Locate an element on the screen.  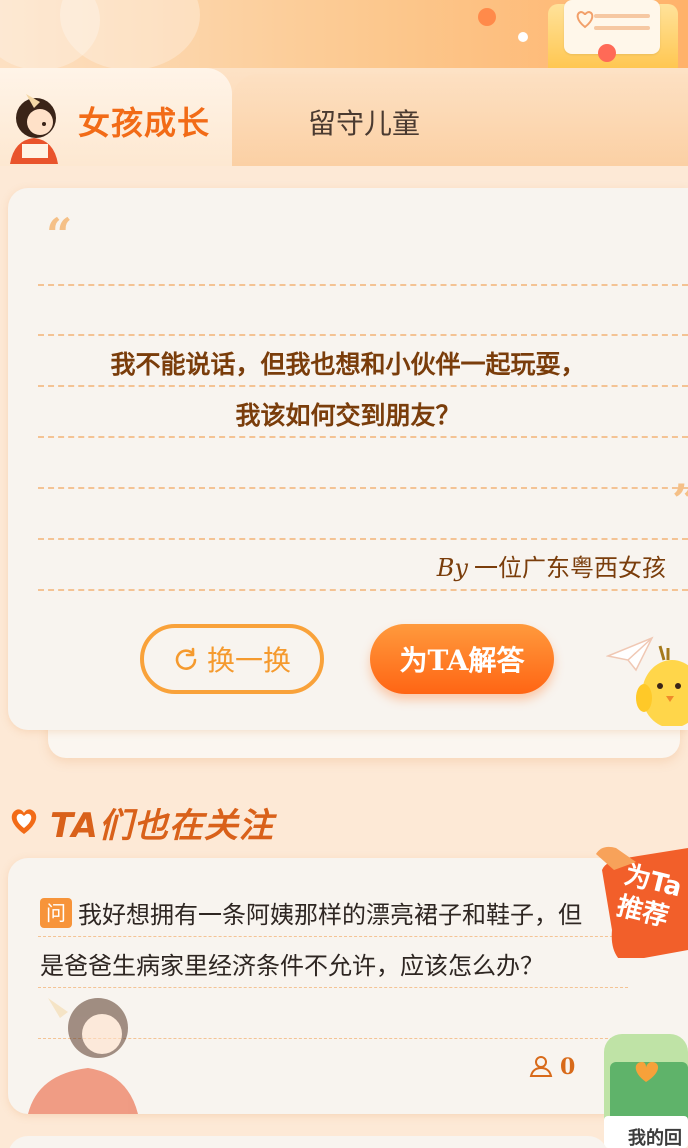
question-author: By 一位广东粤西女孩 is located at coordinates (551, 565).